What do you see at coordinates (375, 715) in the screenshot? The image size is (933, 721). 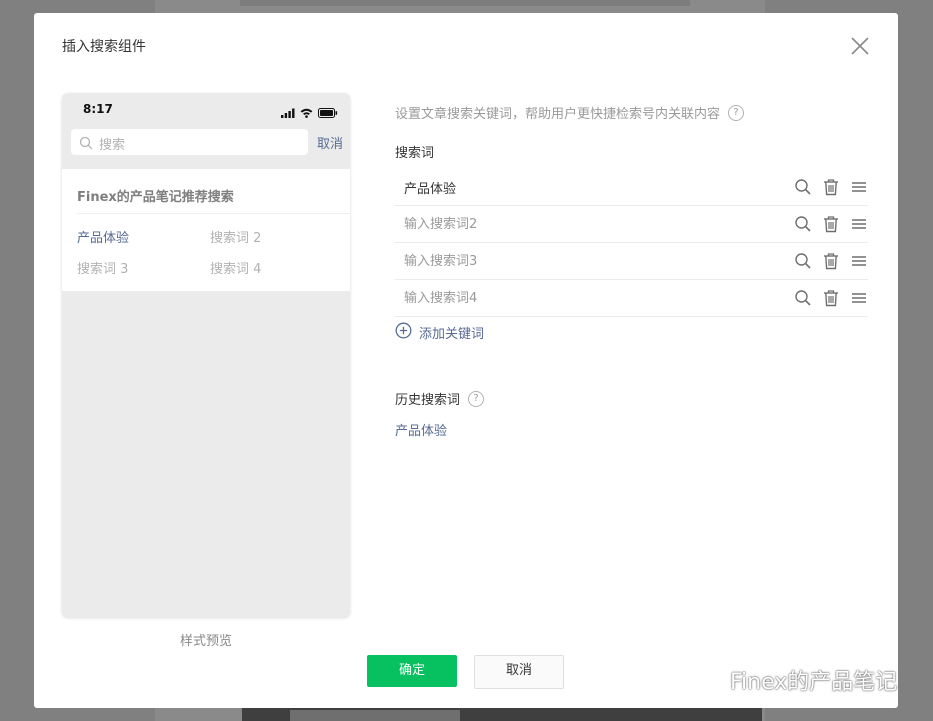 I see `background-page-bottom-inner` at bounding box center [375, 715].